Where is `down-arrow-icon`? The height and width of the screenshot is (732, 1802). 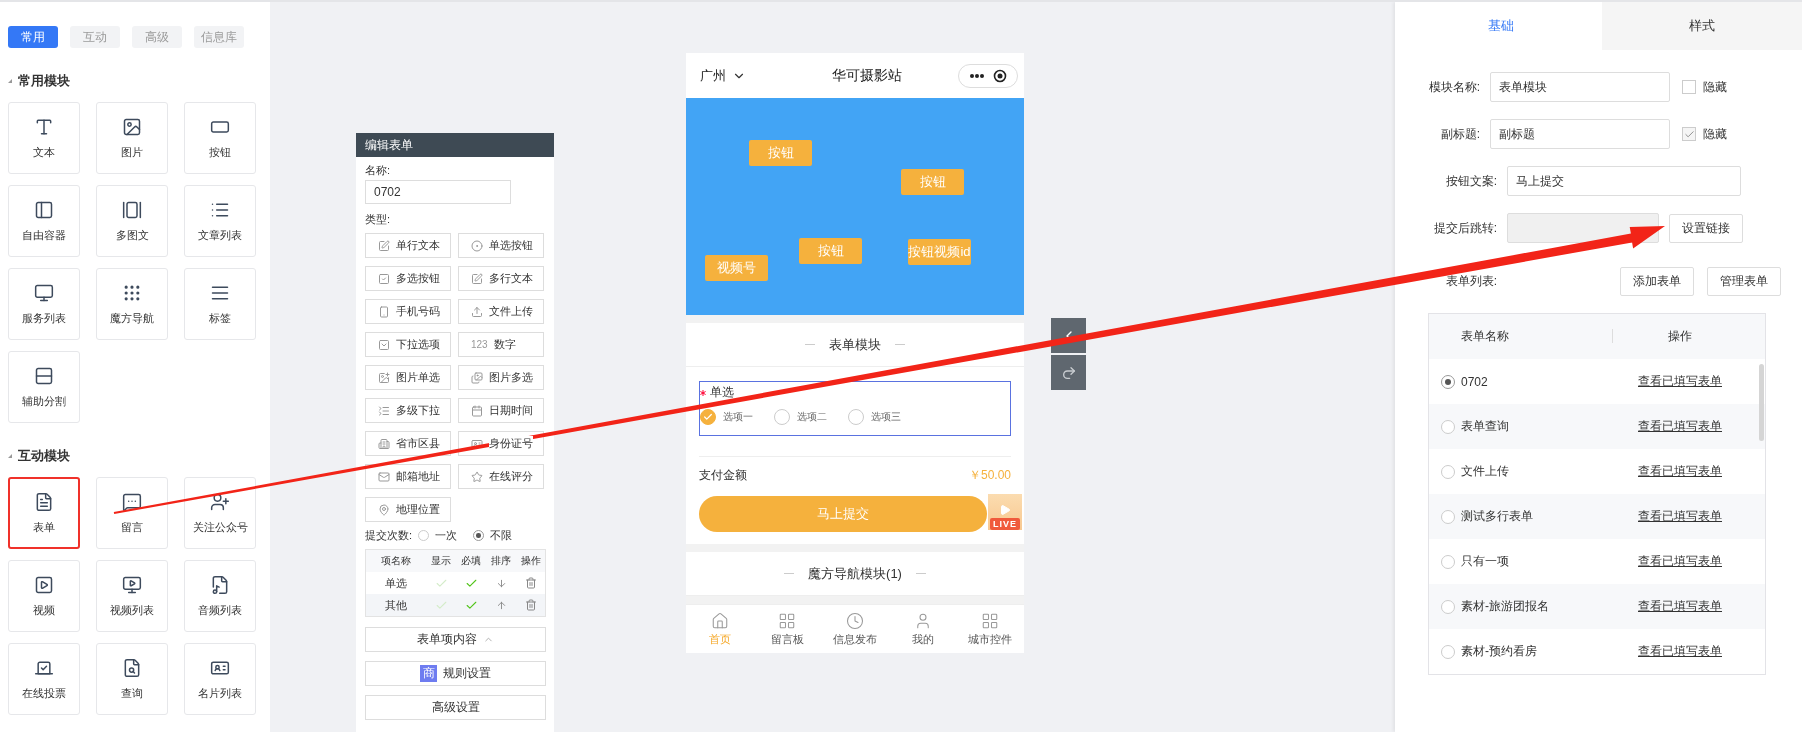 down-arrow-icon is located at coordinates (501, 583).